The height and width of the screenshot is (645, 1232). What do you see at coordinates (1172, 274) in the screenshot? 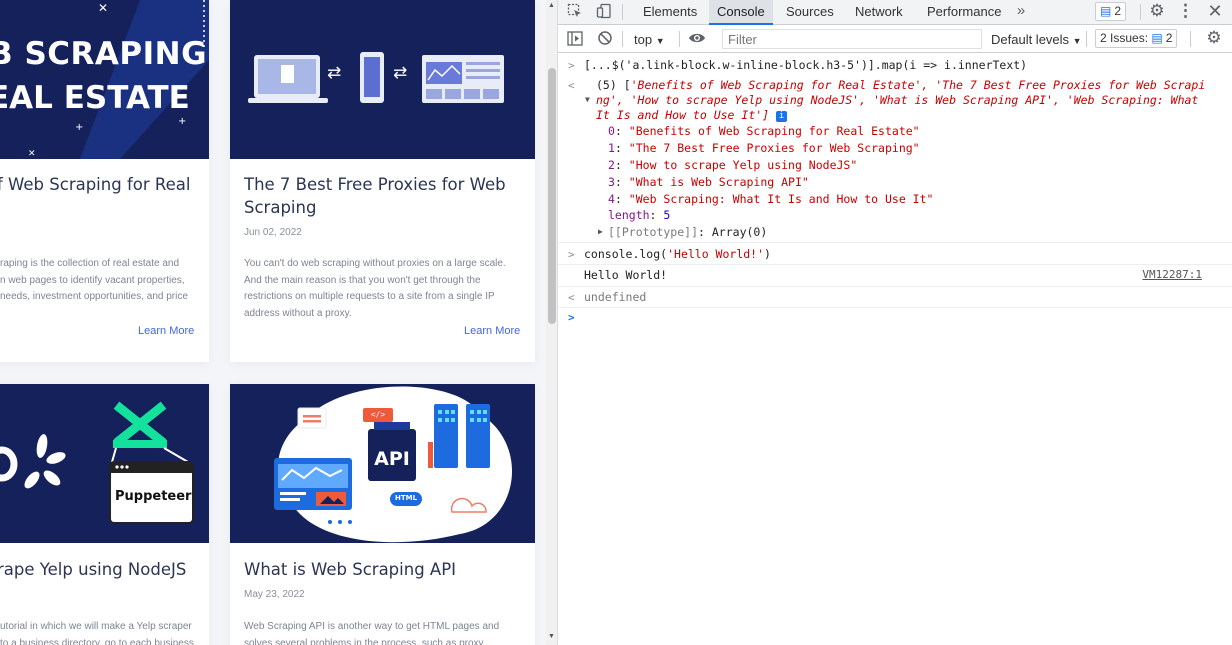
I see `log-source-link: VM12287:1` at bounding box center [1172, 274].